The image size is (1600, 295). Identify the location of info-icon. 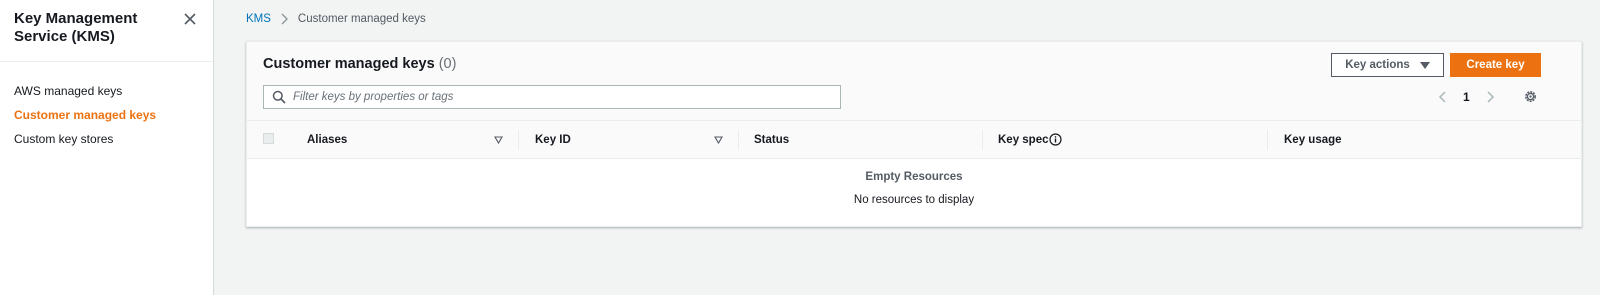
(1055, 139).